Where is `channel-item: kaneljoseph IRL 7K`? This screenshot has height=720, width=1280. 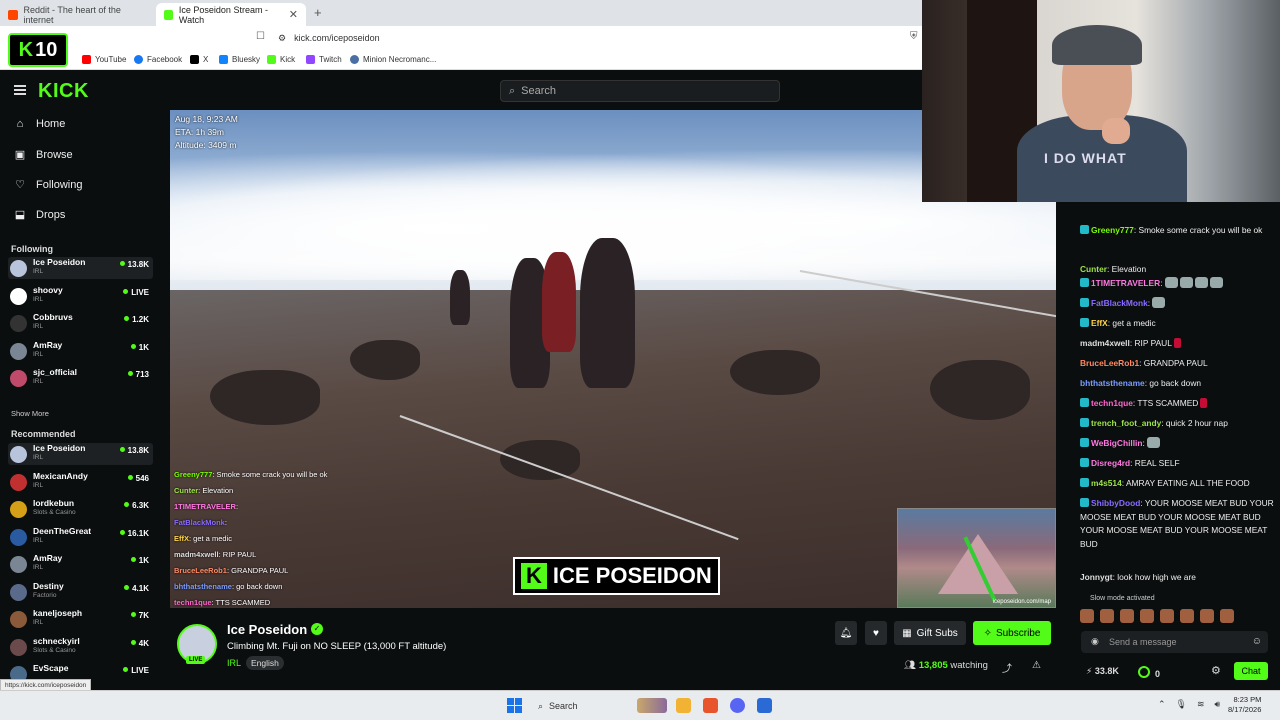
channel-item: kaneljoseph IRL 7K is located at coordinates (80, 619).